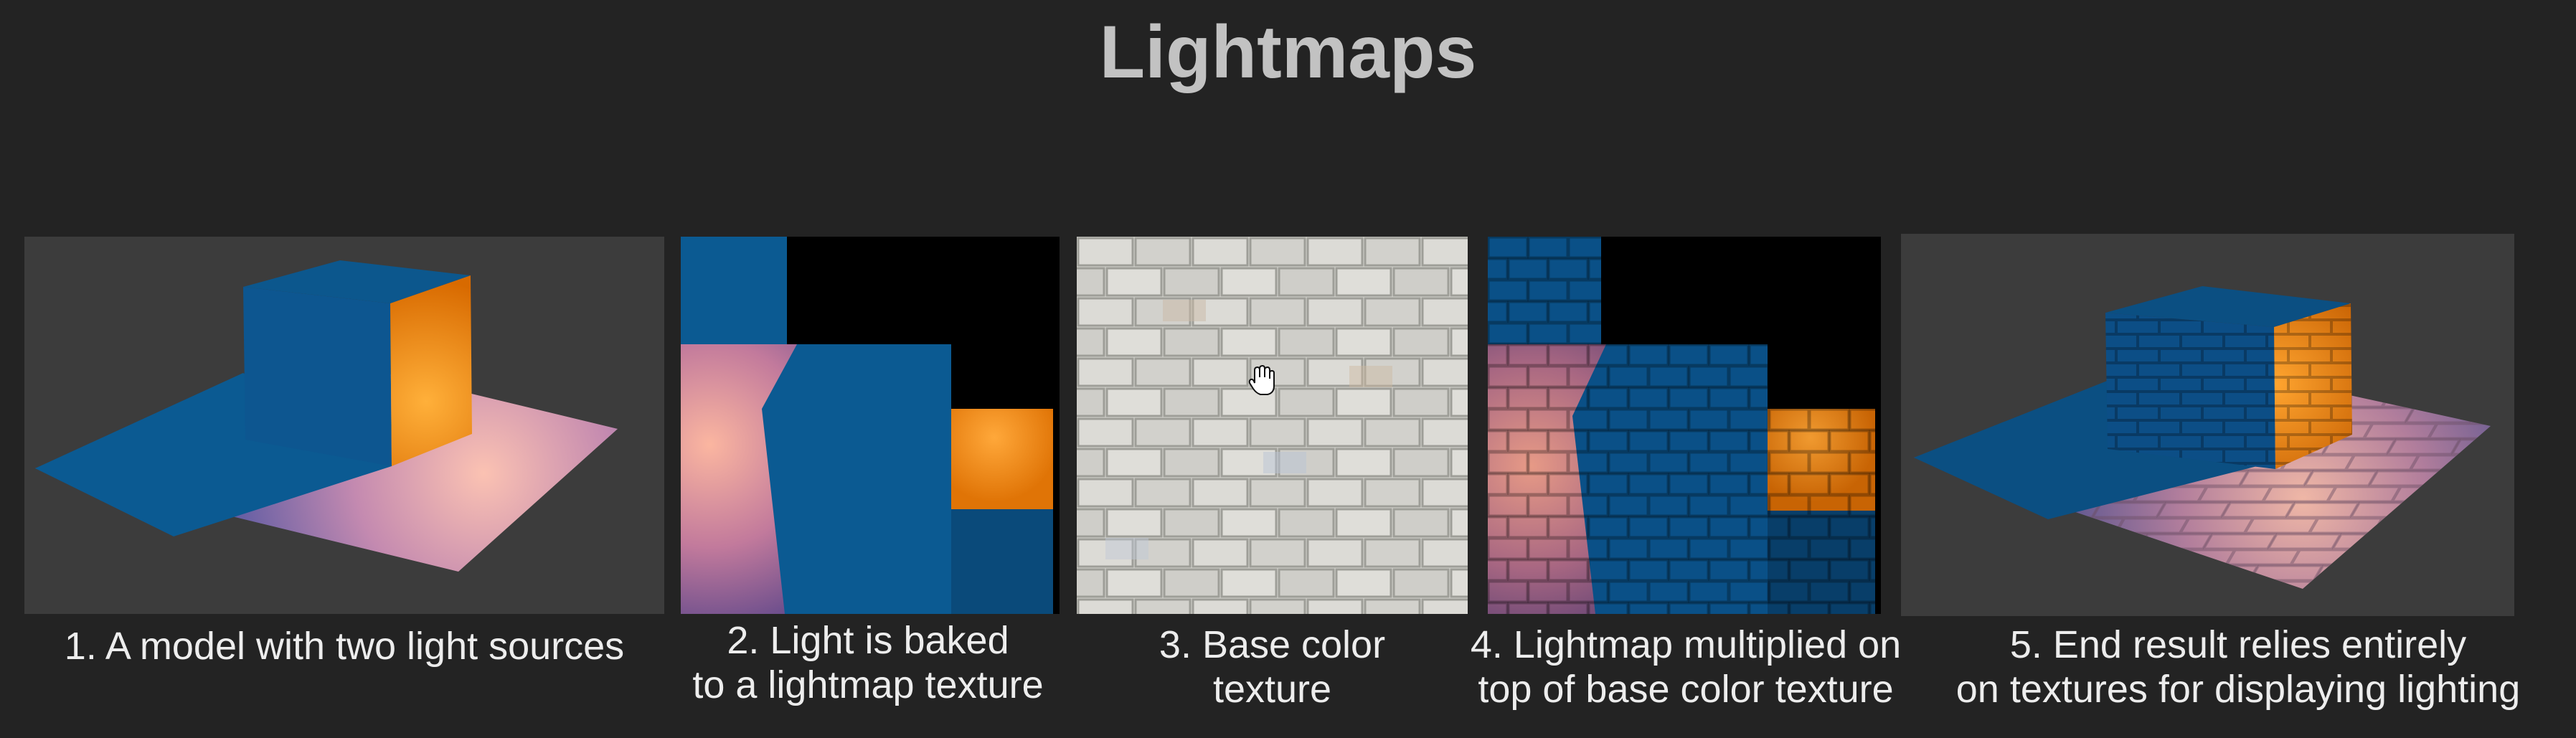 This screenshot has height=738, width=2576. What do you see at coordinates (868, 684) in the screenshot?
I see `caption-line: to a lightmap texture` at bounding box center [868, 684].